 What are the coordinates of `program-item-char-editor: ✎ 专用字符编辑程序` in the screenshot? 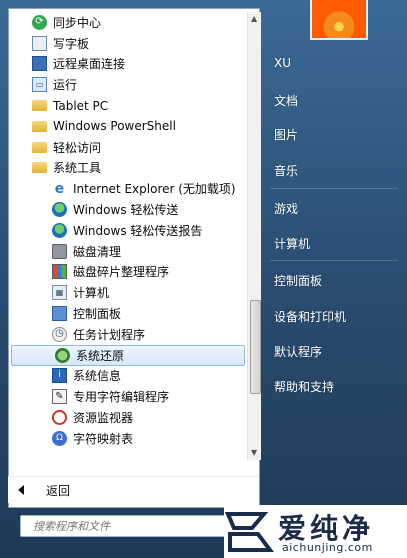 It's located at (127, 396).